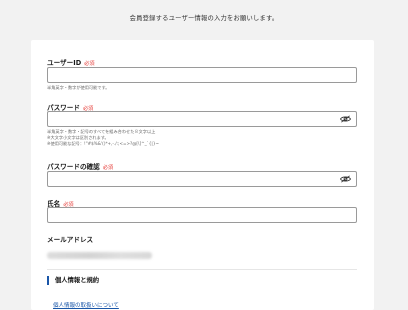 The height and width of the screenshot is (310, 408). What do you see at coordinates (70, 240) in the screenshot?
I see `email-label: メールアドレス` at bounding box center [70, 240].